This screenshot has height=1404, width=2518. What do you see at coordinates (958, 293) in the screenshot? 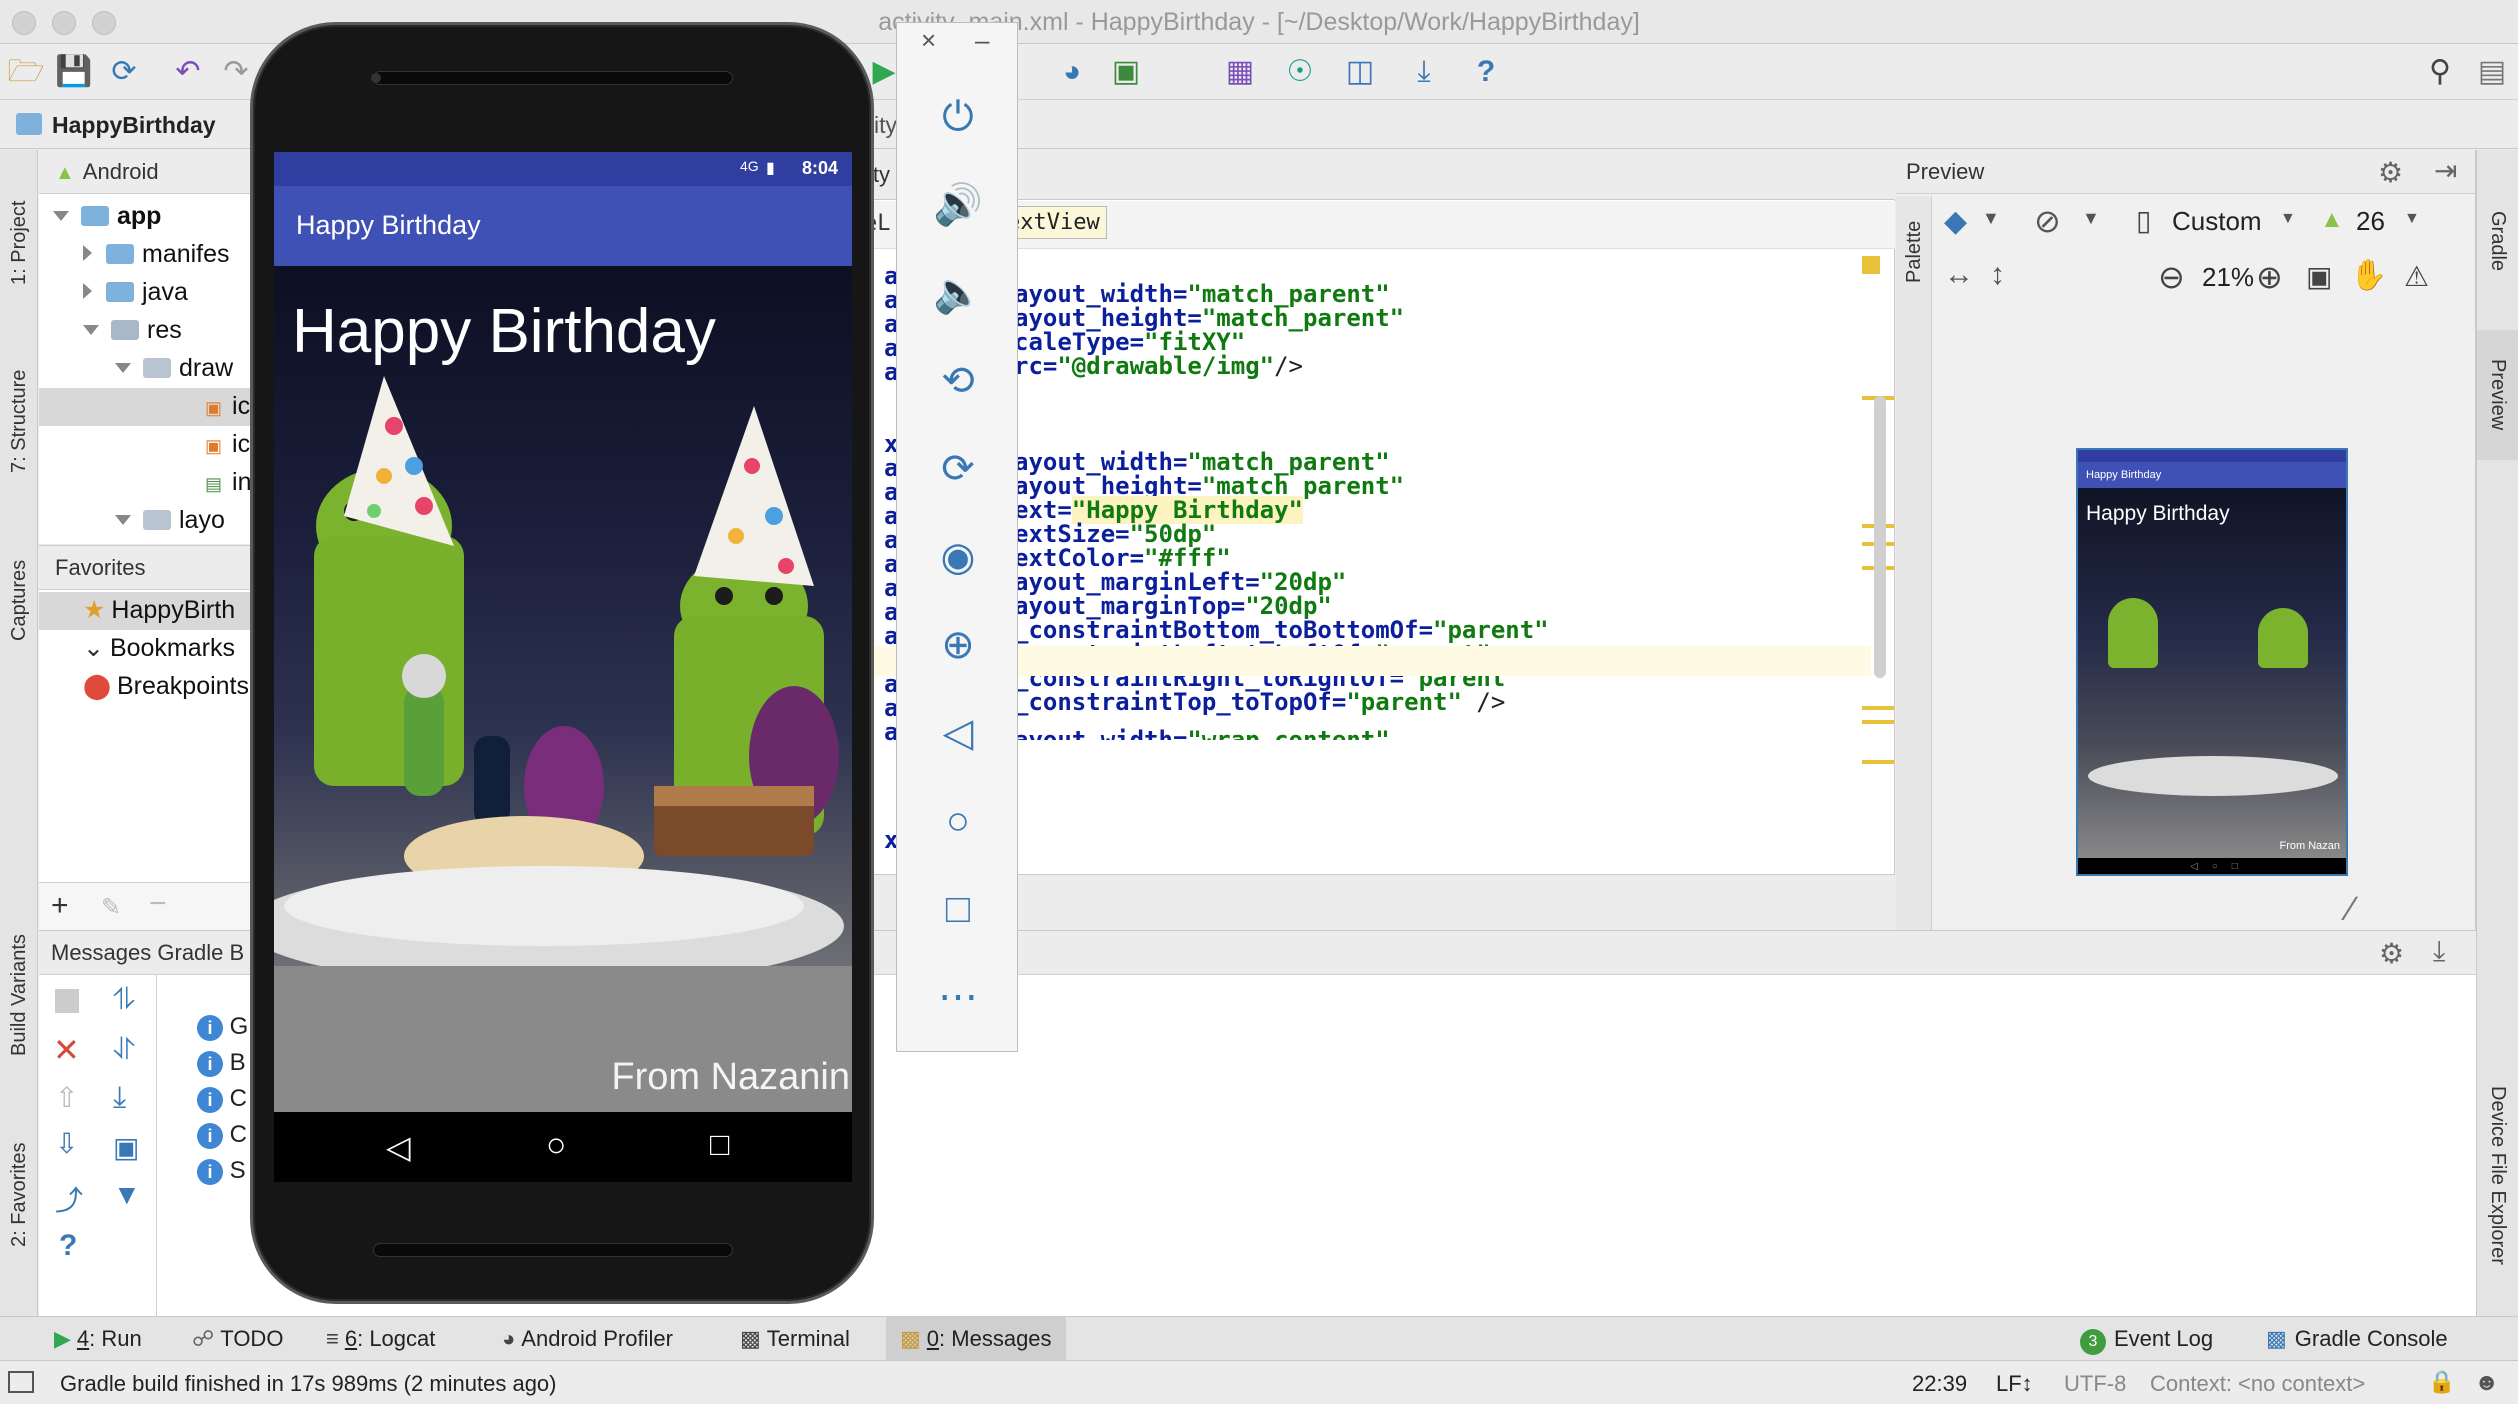
I see `volume-down-icon: 🔈` at bounding box center [958, 293].